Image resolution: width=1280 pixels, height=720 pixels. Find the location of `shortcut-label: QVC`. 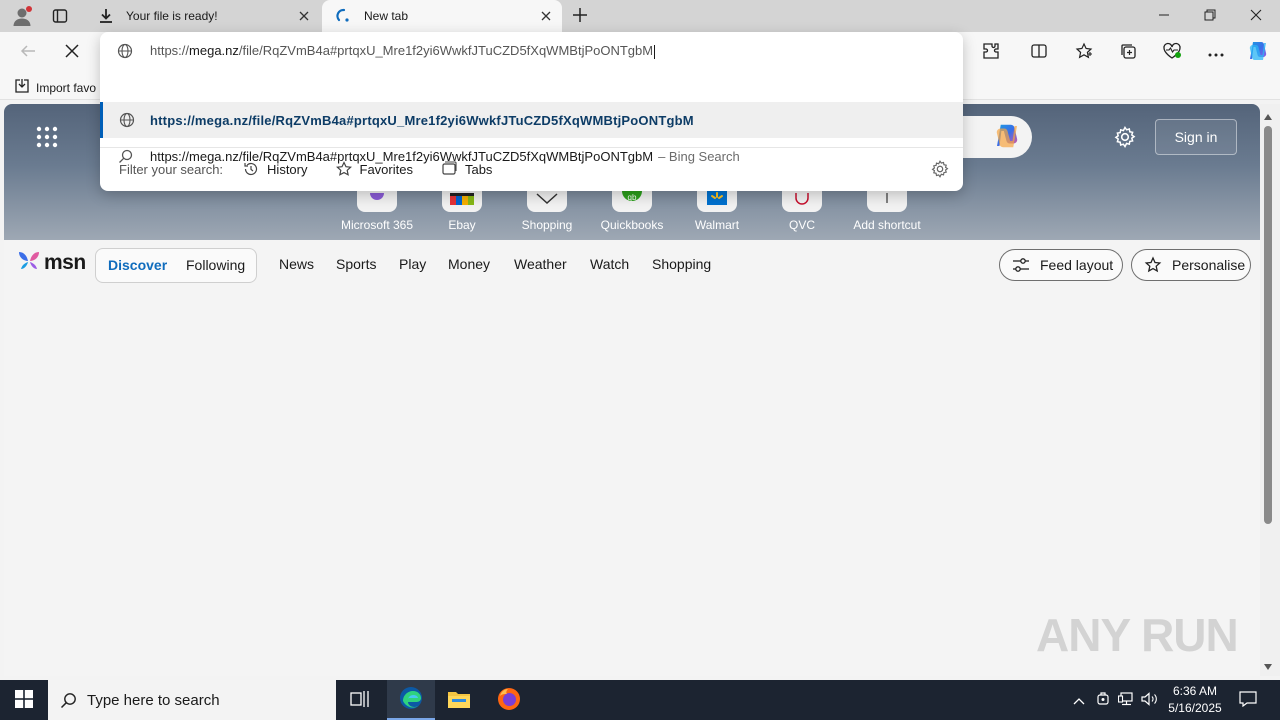

shortcut-label: QVC is located at coordinates (801, 225).